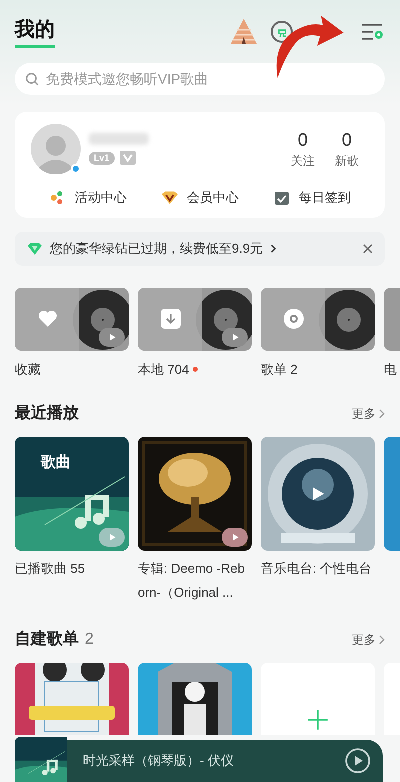 This screenshot has width=400, height=782. What do you see at coordinates (72, 569) in the screenshot?
I see `item-label: 已播歌曲 55` at bounding box center [72, 569].